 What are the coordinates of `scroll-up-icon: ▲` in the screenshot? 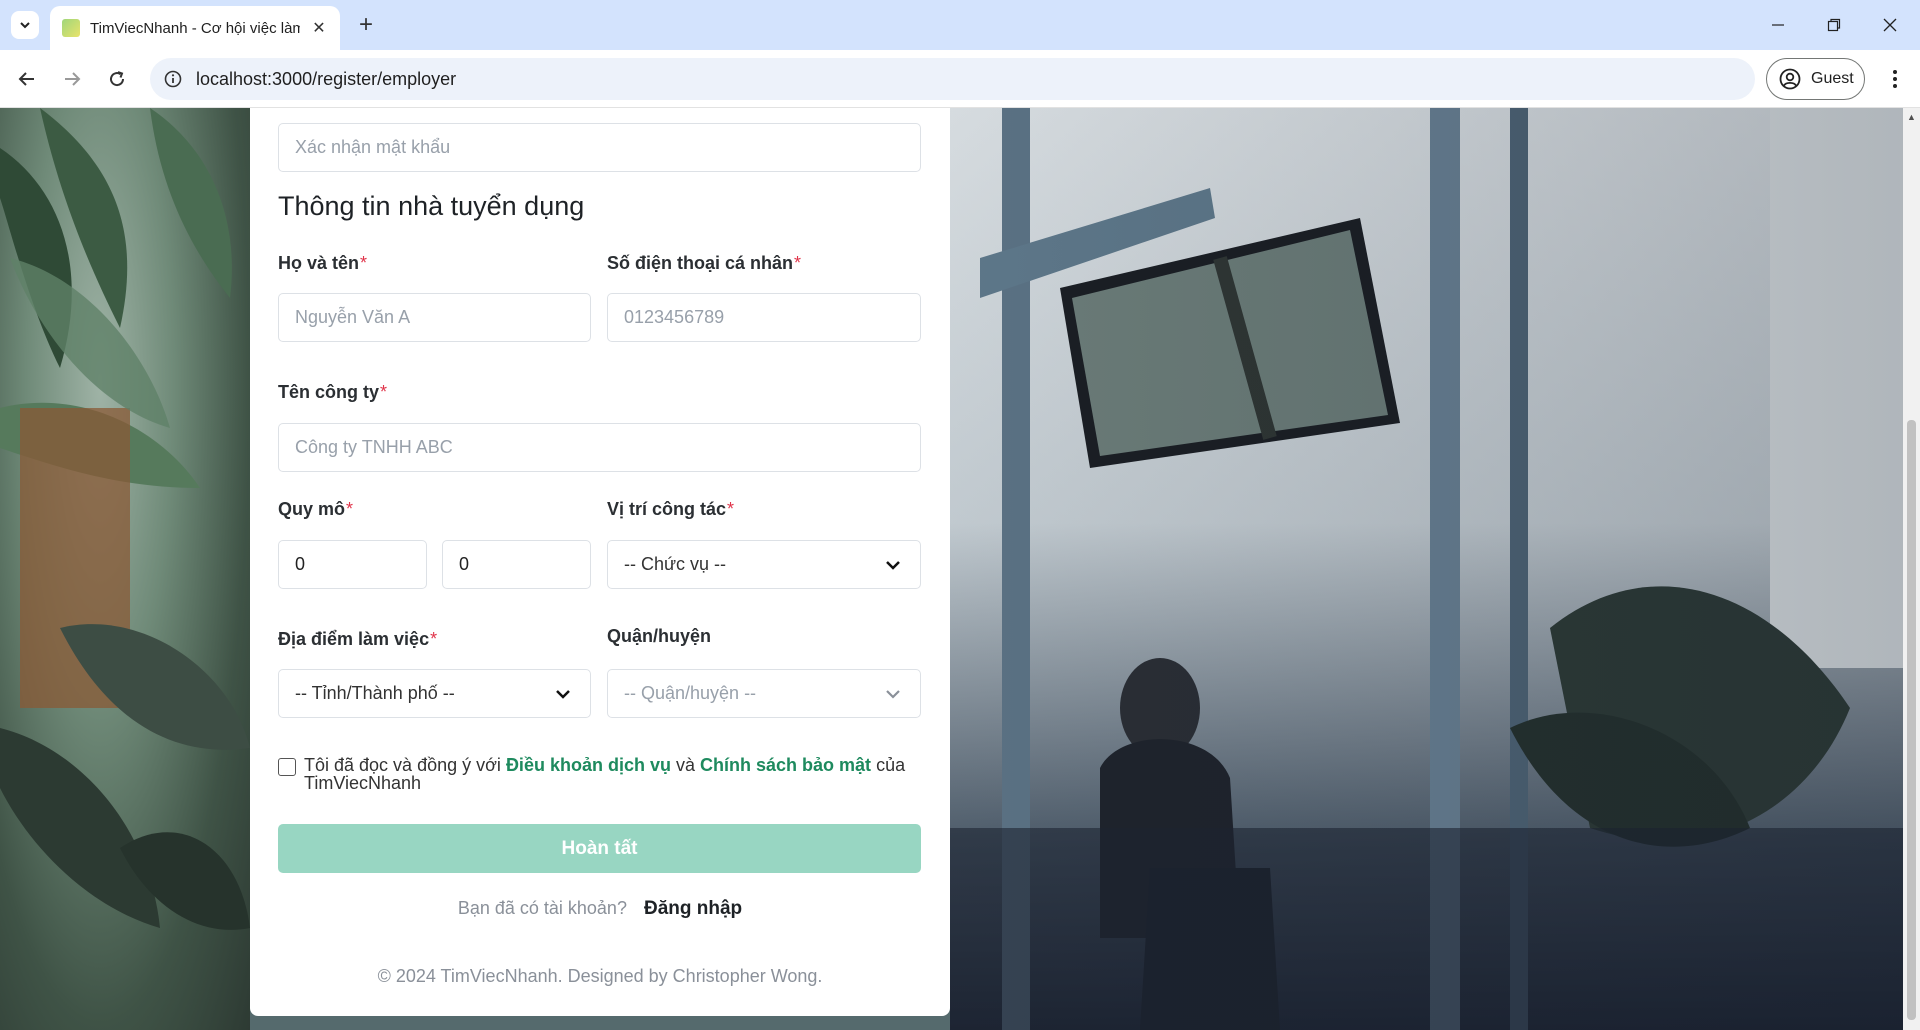 It's located at (1911, 116).